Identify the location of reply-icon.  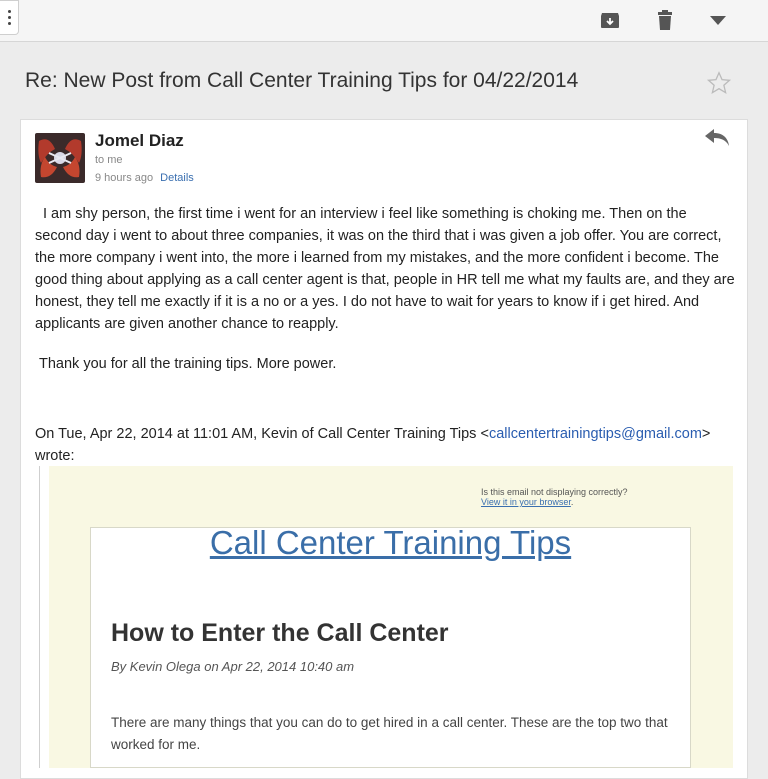
(717, 137).